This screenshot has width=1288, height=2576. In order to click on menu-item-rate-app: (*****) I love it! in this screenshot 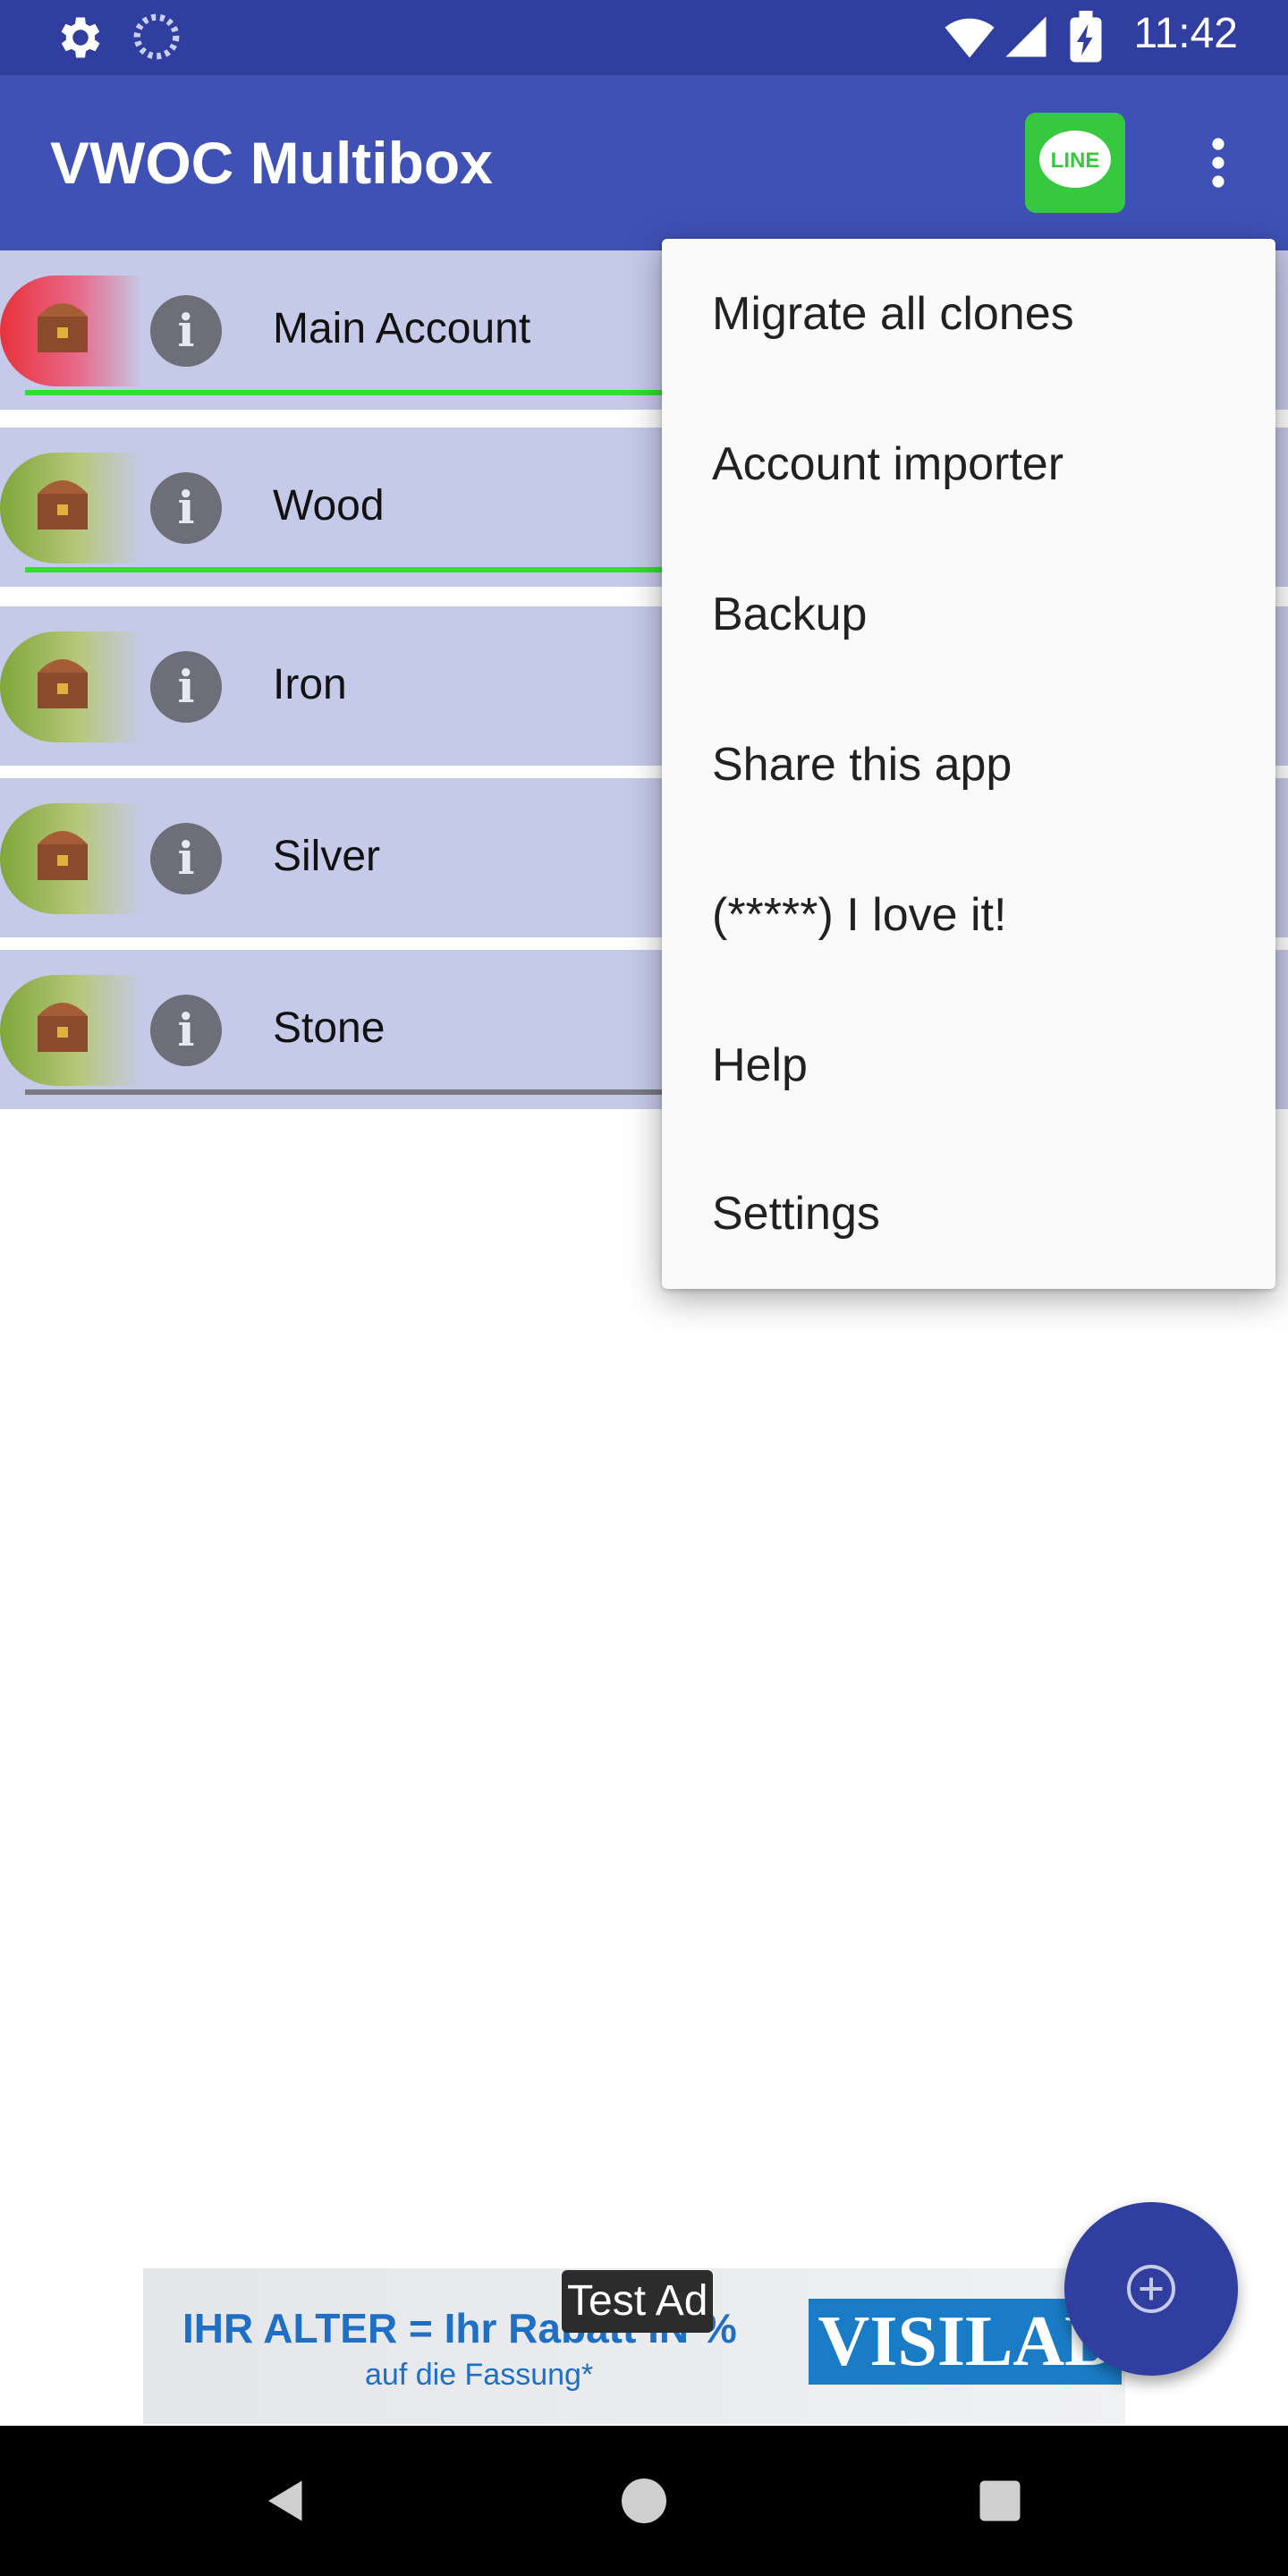, I will do `click(968, 915)`.